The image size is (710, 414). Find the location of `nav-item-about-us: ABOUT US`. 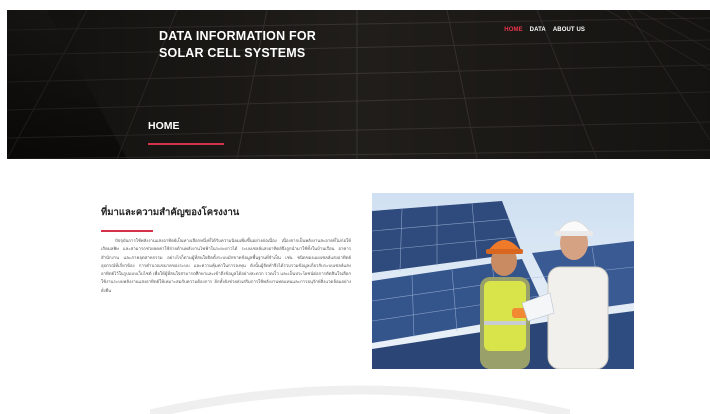

nav-item-about-us: ABOUT US is located at coordinates (569, 30).